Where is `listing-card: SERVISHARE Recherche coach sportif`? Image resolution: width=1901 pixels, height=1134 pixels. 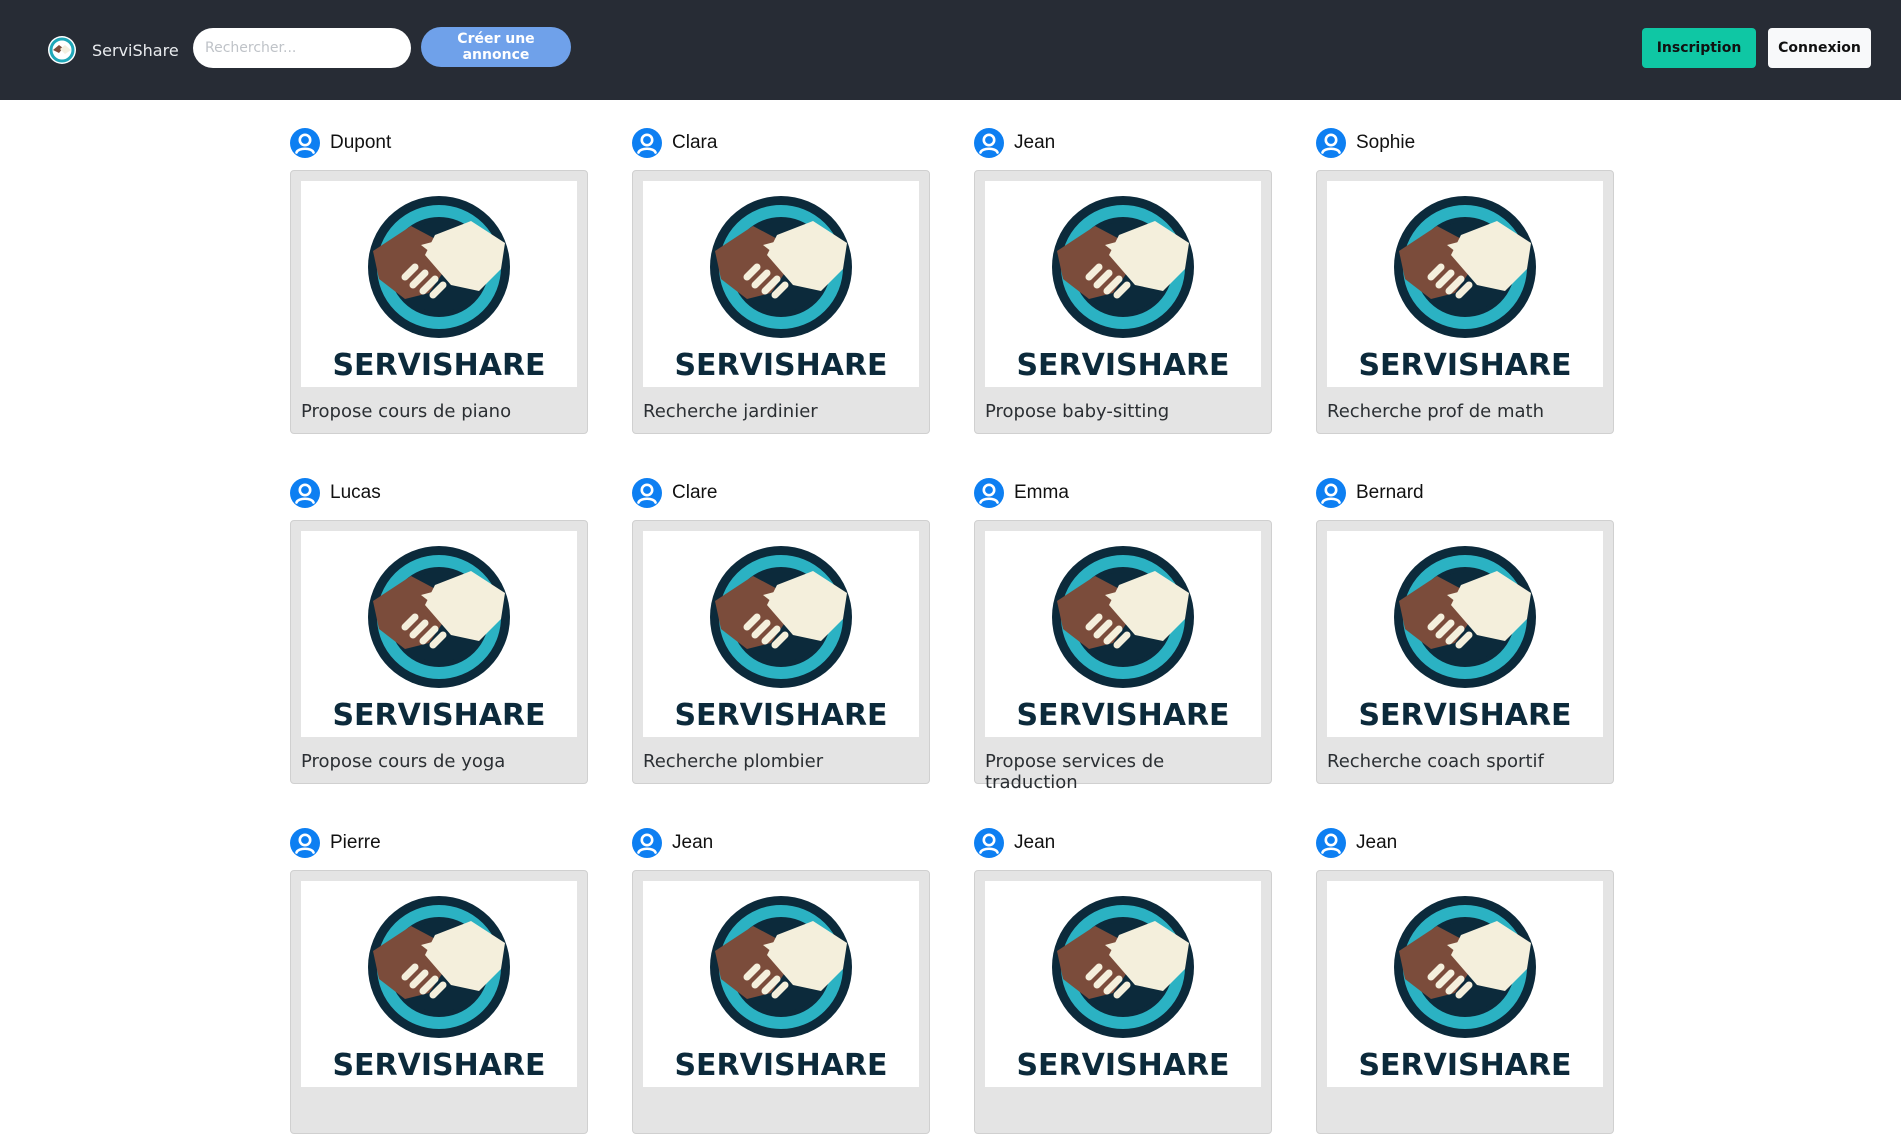 listing-card: SERVISHARE Recherche coach sportif is located at coordinates (1465, 652).